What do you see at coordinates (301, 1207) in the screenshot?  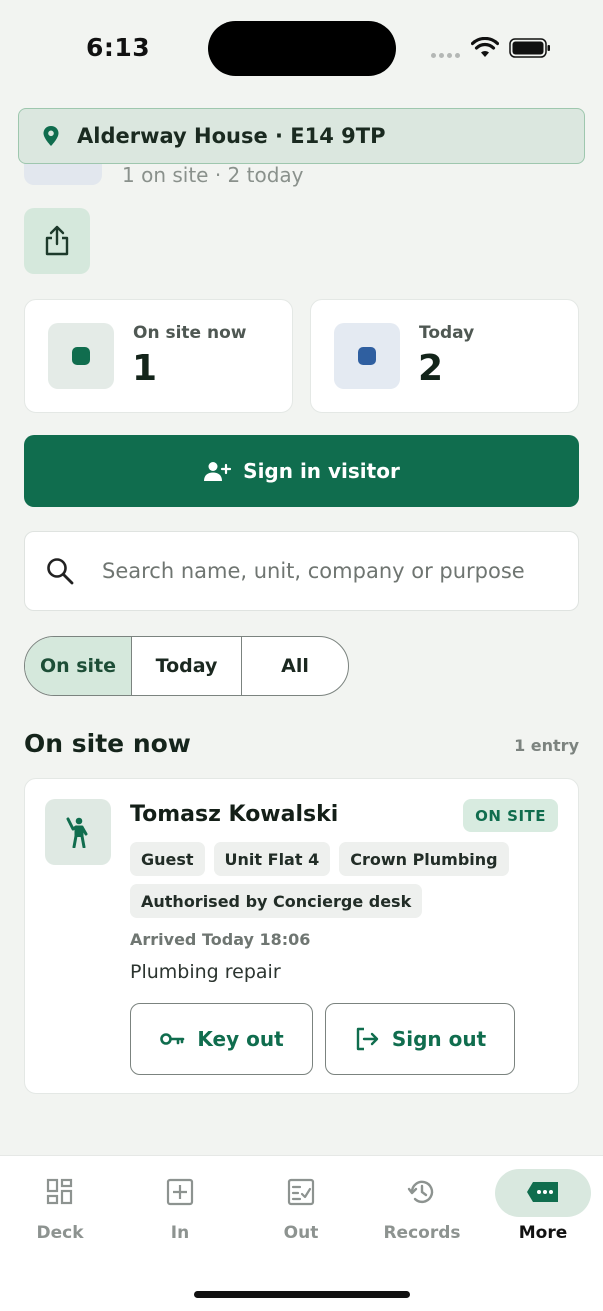 I see `tab-out: Out` at bounding box center [301, 1207].